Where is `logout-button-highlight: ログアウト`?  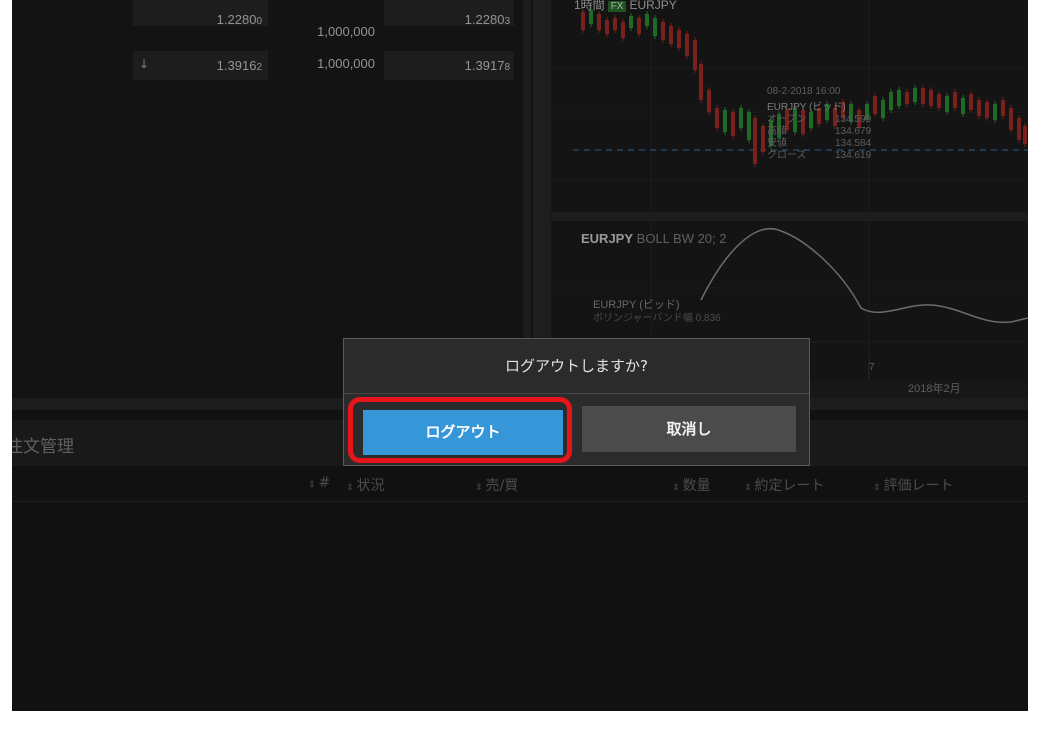
logout-button-highlight: ログアウト is located at coordinates (460, 430).